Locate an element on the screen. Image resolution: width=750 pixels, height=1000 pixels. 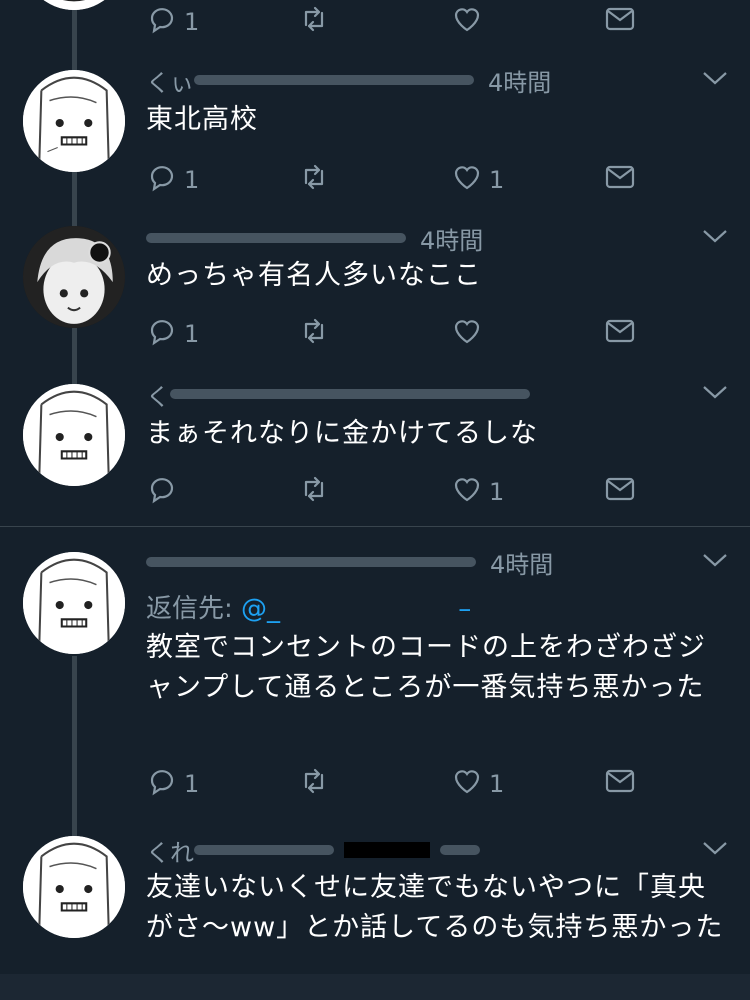
tweet-text: めっちゃ有名人多いなここ is located at coordinates (314, 275).